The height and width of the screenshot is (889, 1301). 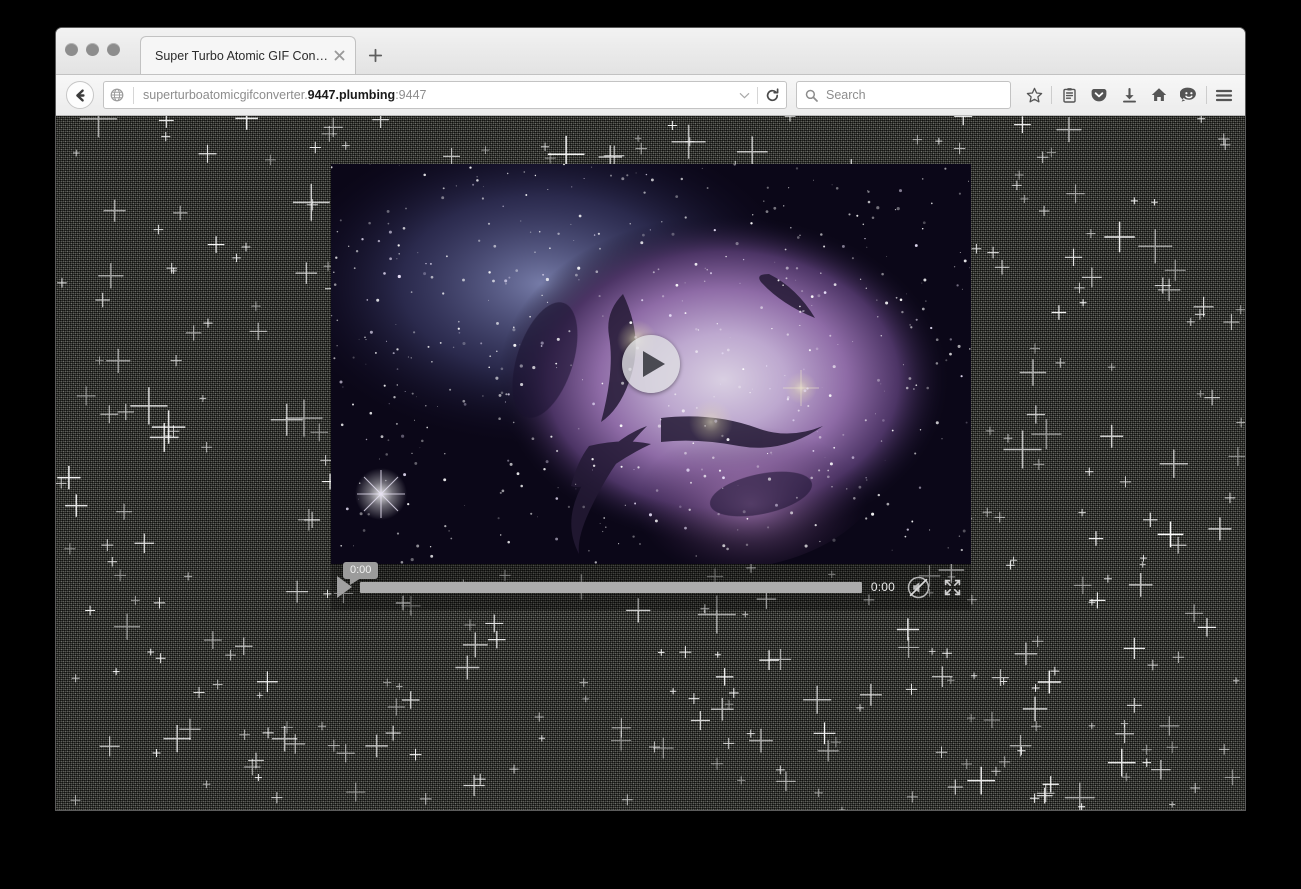 What do you see at coordinates (117, 95) in the screenshot?
I see `globe-icon` at bounding box center [117, 95].